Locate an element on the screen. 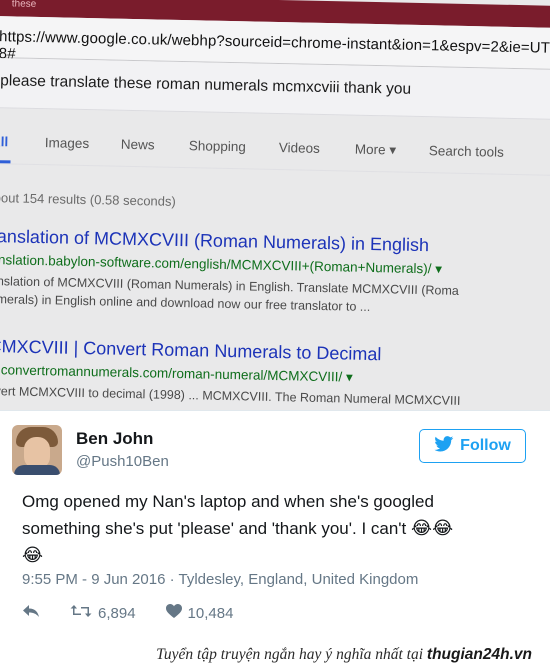  like-button: 10,484 is located at coordinates (199, 613).